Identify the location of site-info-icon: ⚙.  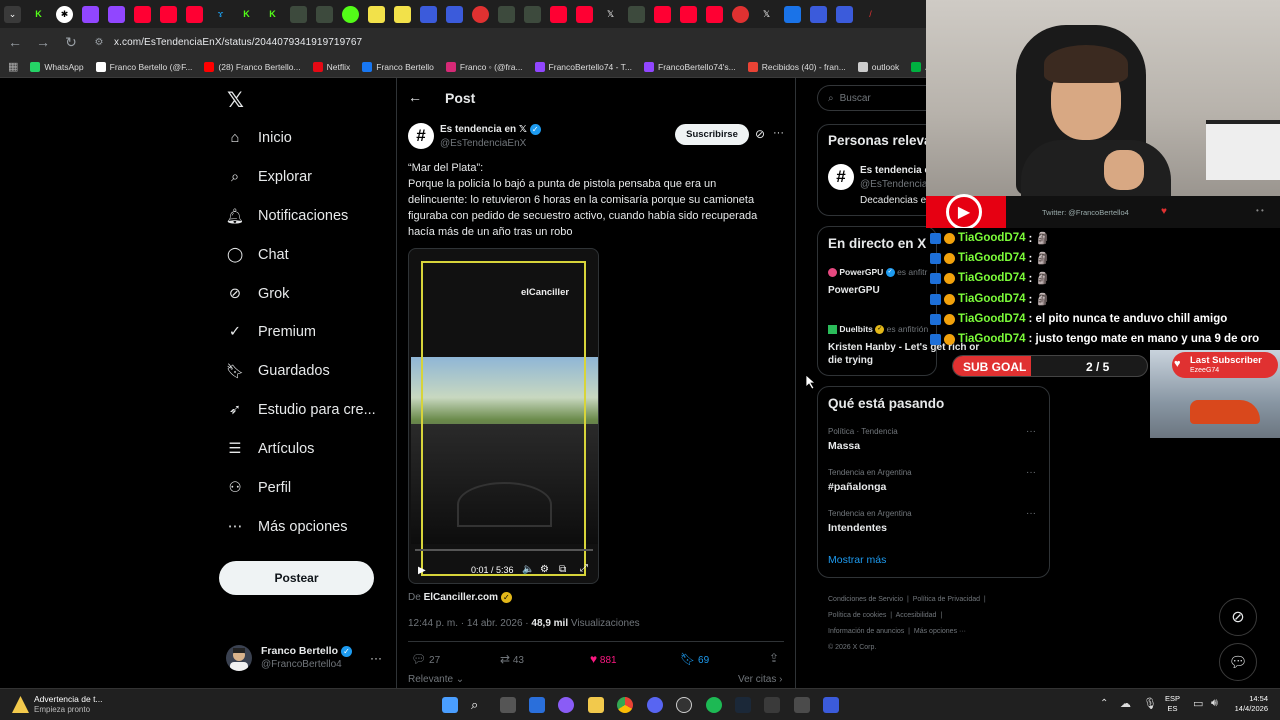
(99, 42).